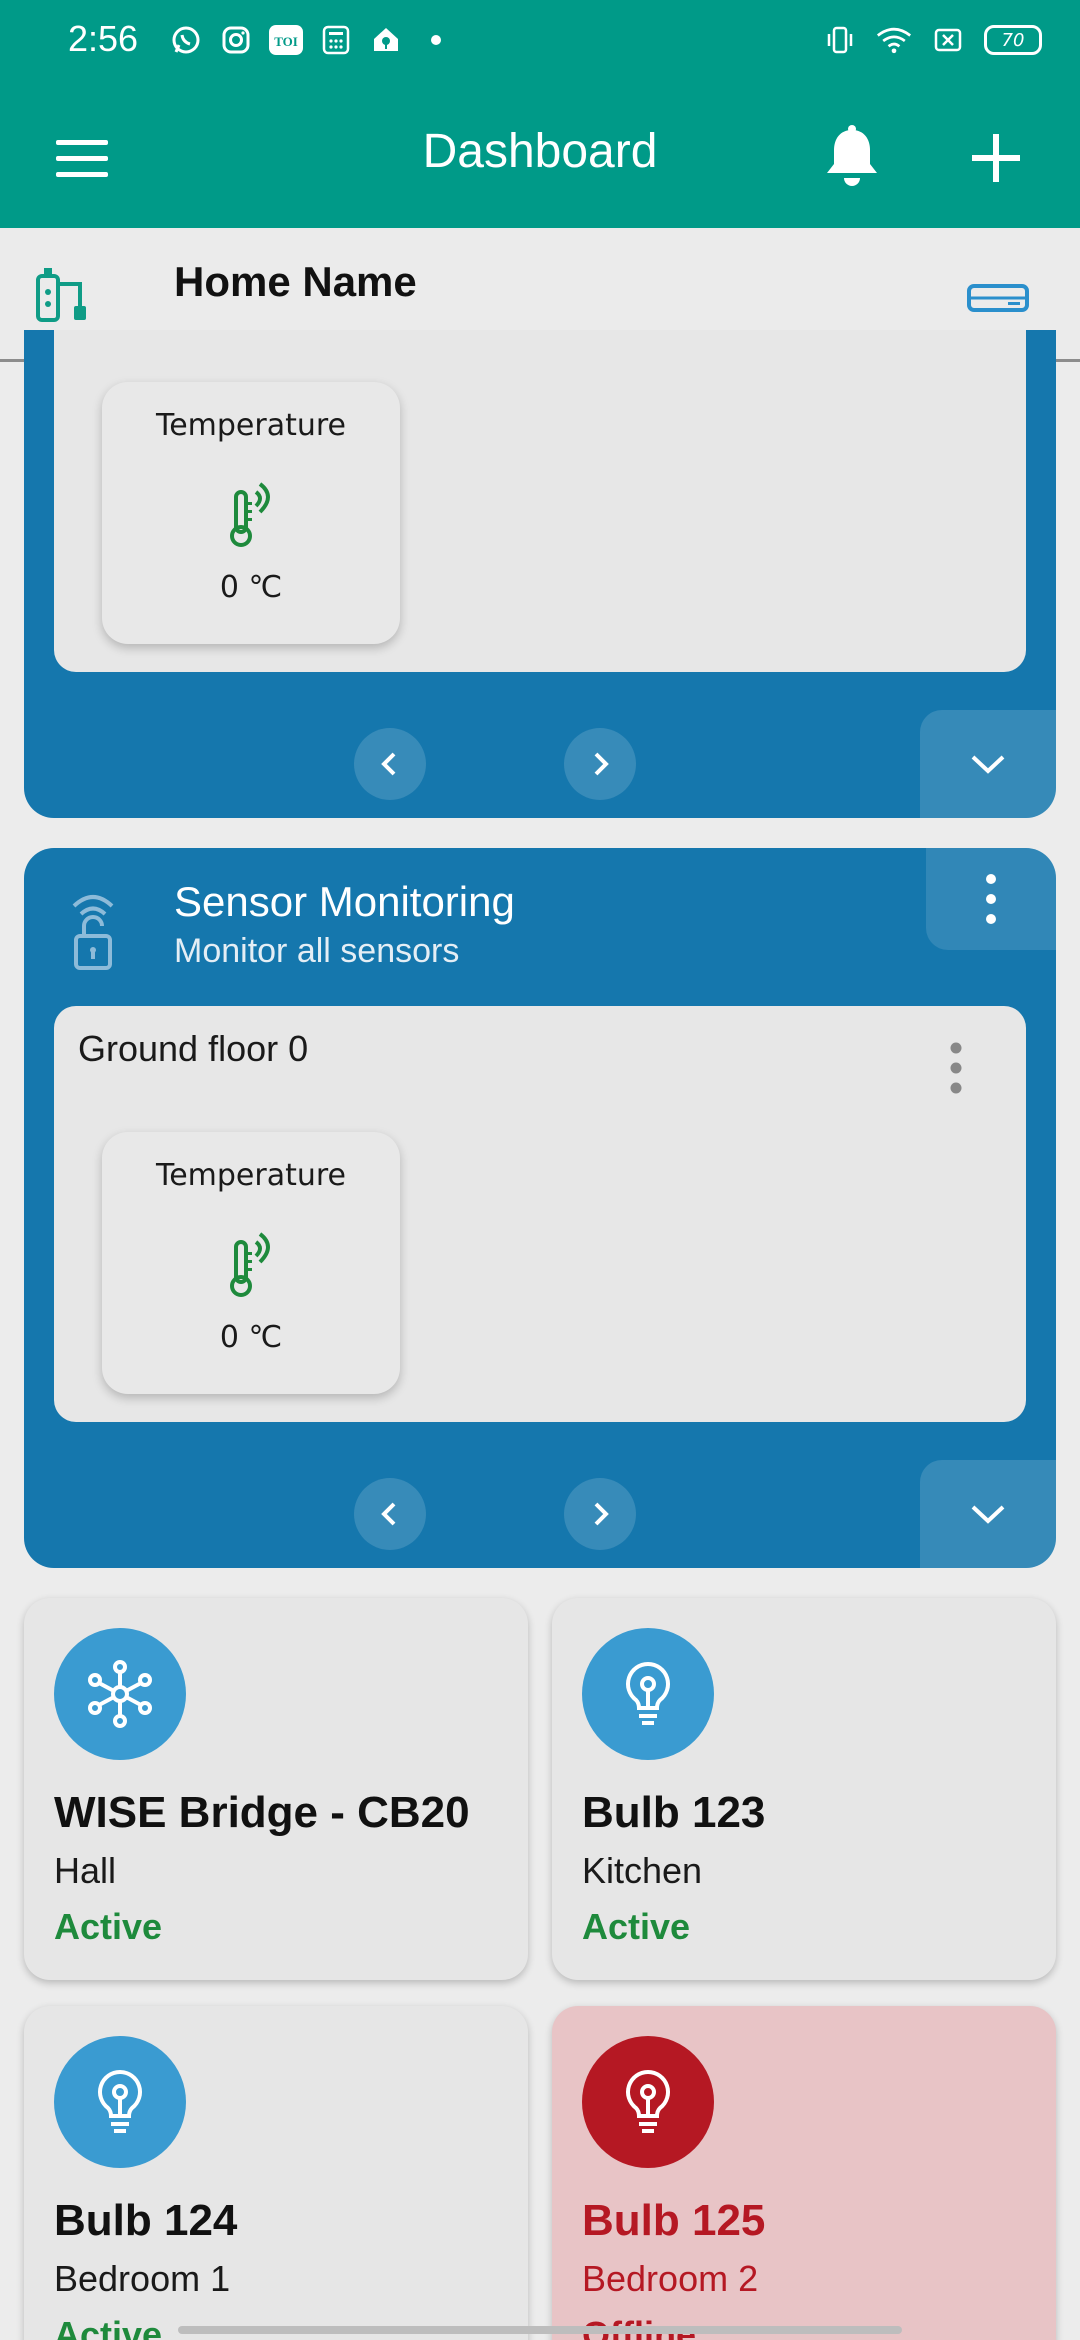 The width and height of the screenshot is (1080, 2340). I want to click on device-room: Bedroom 1, so click(142, 2278).